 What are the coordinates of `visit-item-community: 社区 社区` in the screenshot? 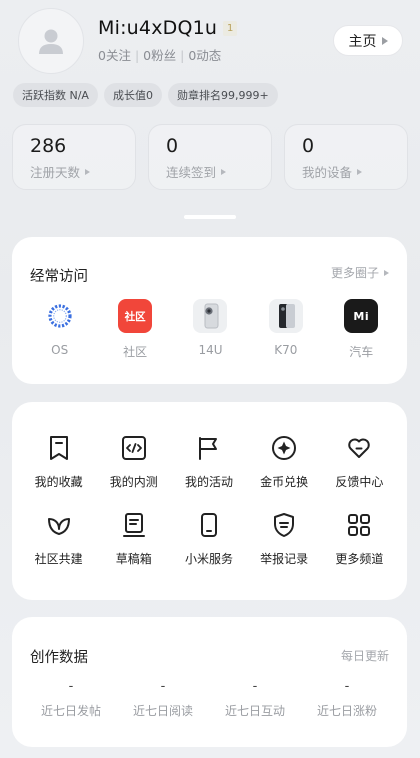 It's located at (134, 329).